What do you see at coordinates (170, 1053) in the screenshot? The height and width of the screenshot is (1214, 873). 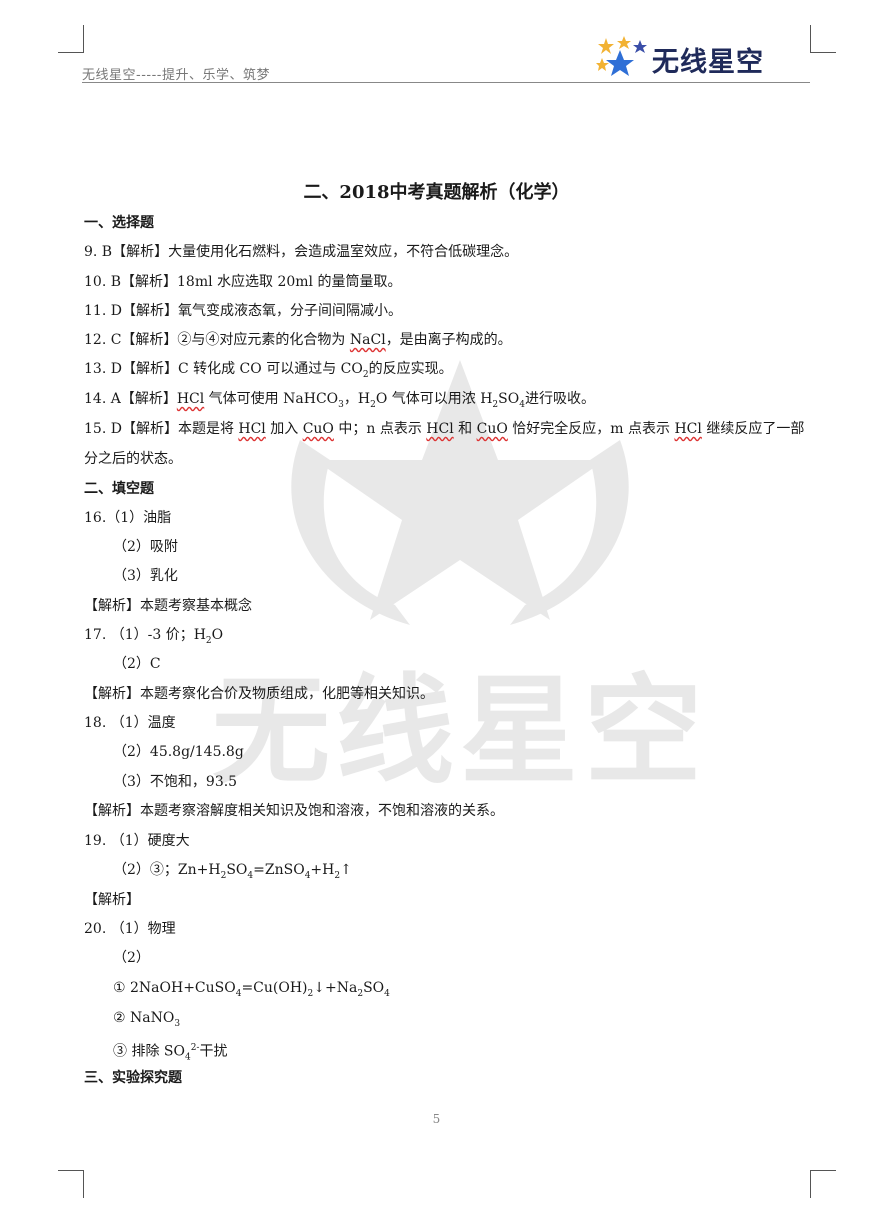 I see `answer-q20-2-reaction-3: ③ 排除 SO42-干扰` at bounding box center [170, 1053].